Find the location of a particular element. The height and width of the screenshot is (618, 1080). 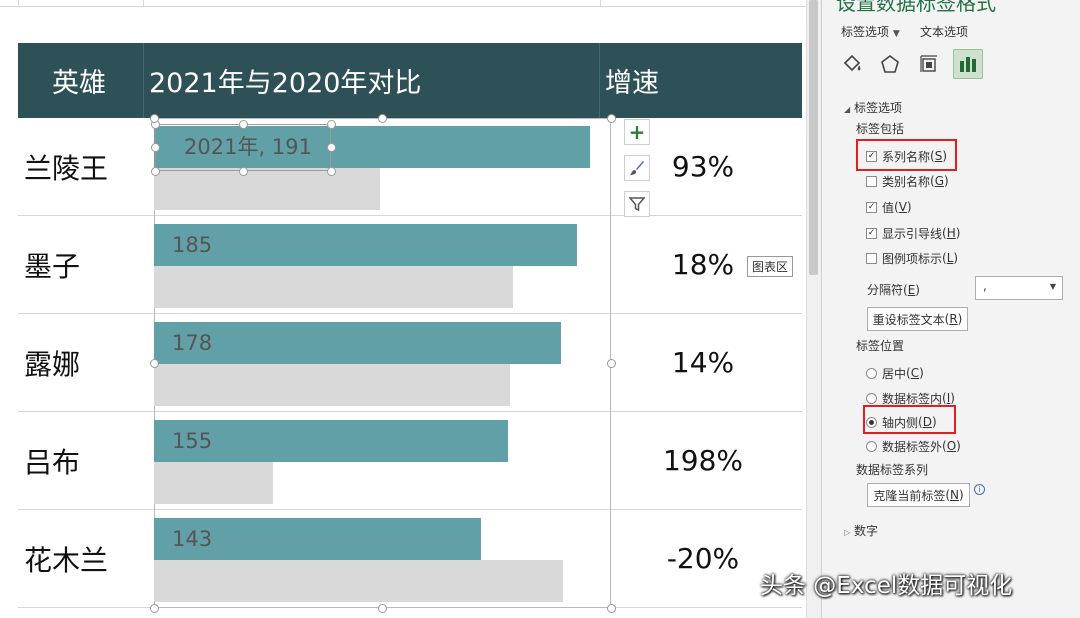

tab-label-options: 标签选项 ▼ is located at coordinates (870, 31).